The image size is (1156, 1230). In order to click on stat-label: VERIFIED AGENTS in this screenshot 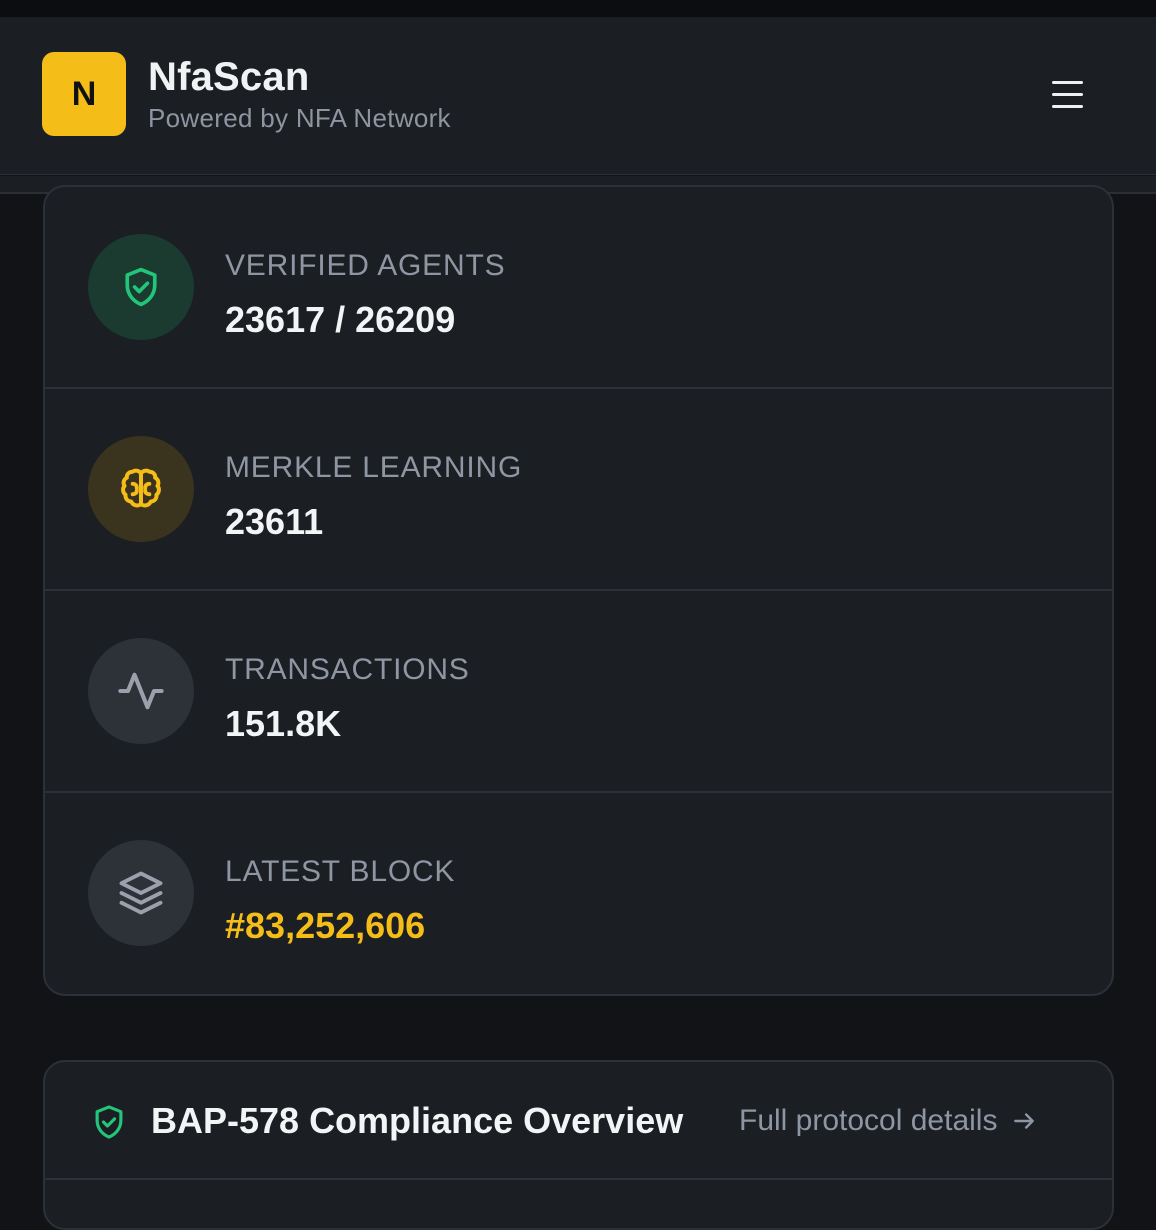, I will do `click(365, 265)`.